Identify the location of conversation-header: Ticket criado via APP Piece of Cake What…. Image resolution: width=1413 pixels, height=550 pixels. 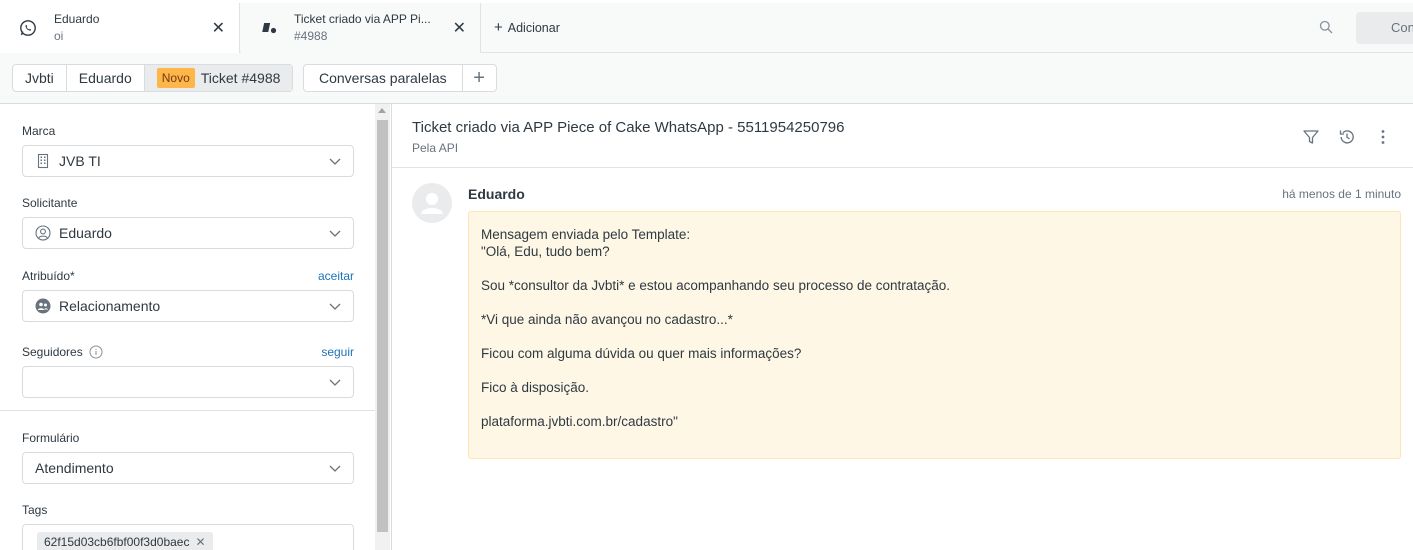
(902, 136).